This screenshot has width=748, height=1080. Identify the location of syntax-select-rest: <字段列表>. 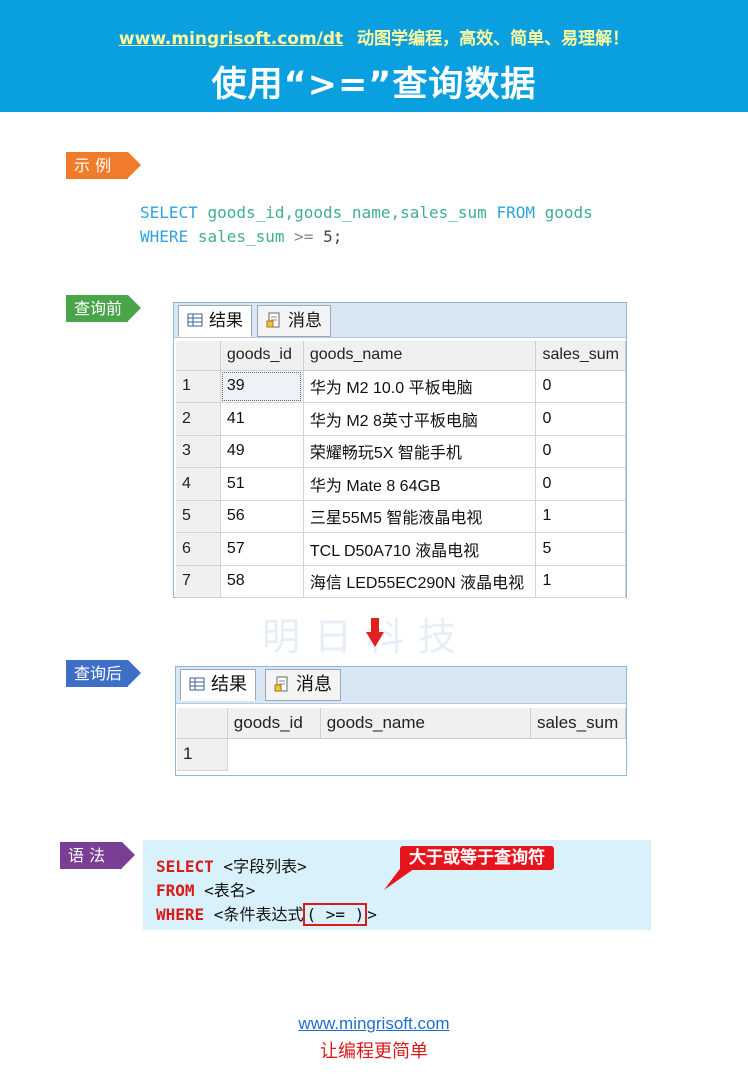
(260, 866).